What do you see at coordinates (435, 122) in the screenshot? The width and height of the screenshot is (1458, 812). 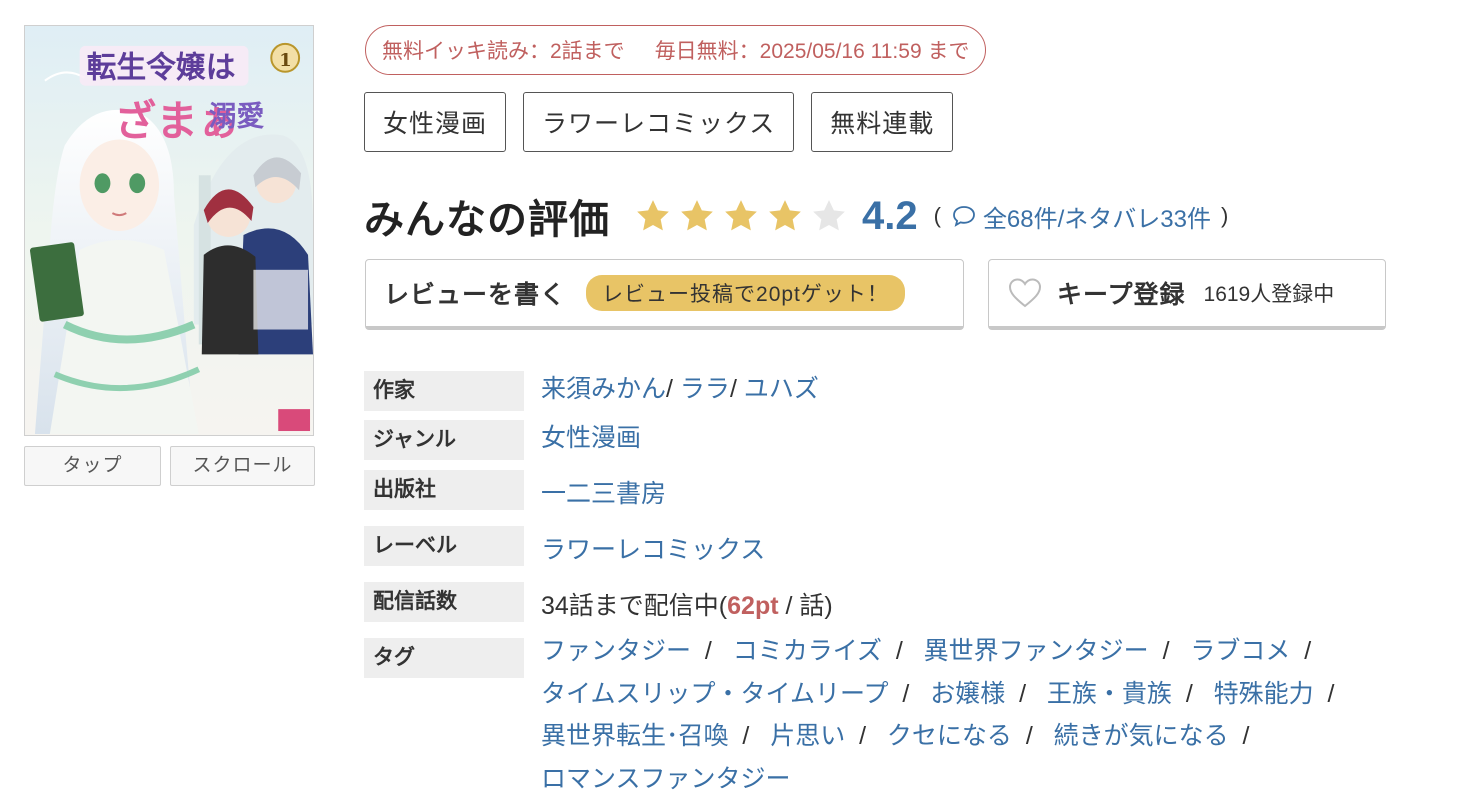 I see `category-tag-josei: 女性漫画` at bounding box center [435, 122].